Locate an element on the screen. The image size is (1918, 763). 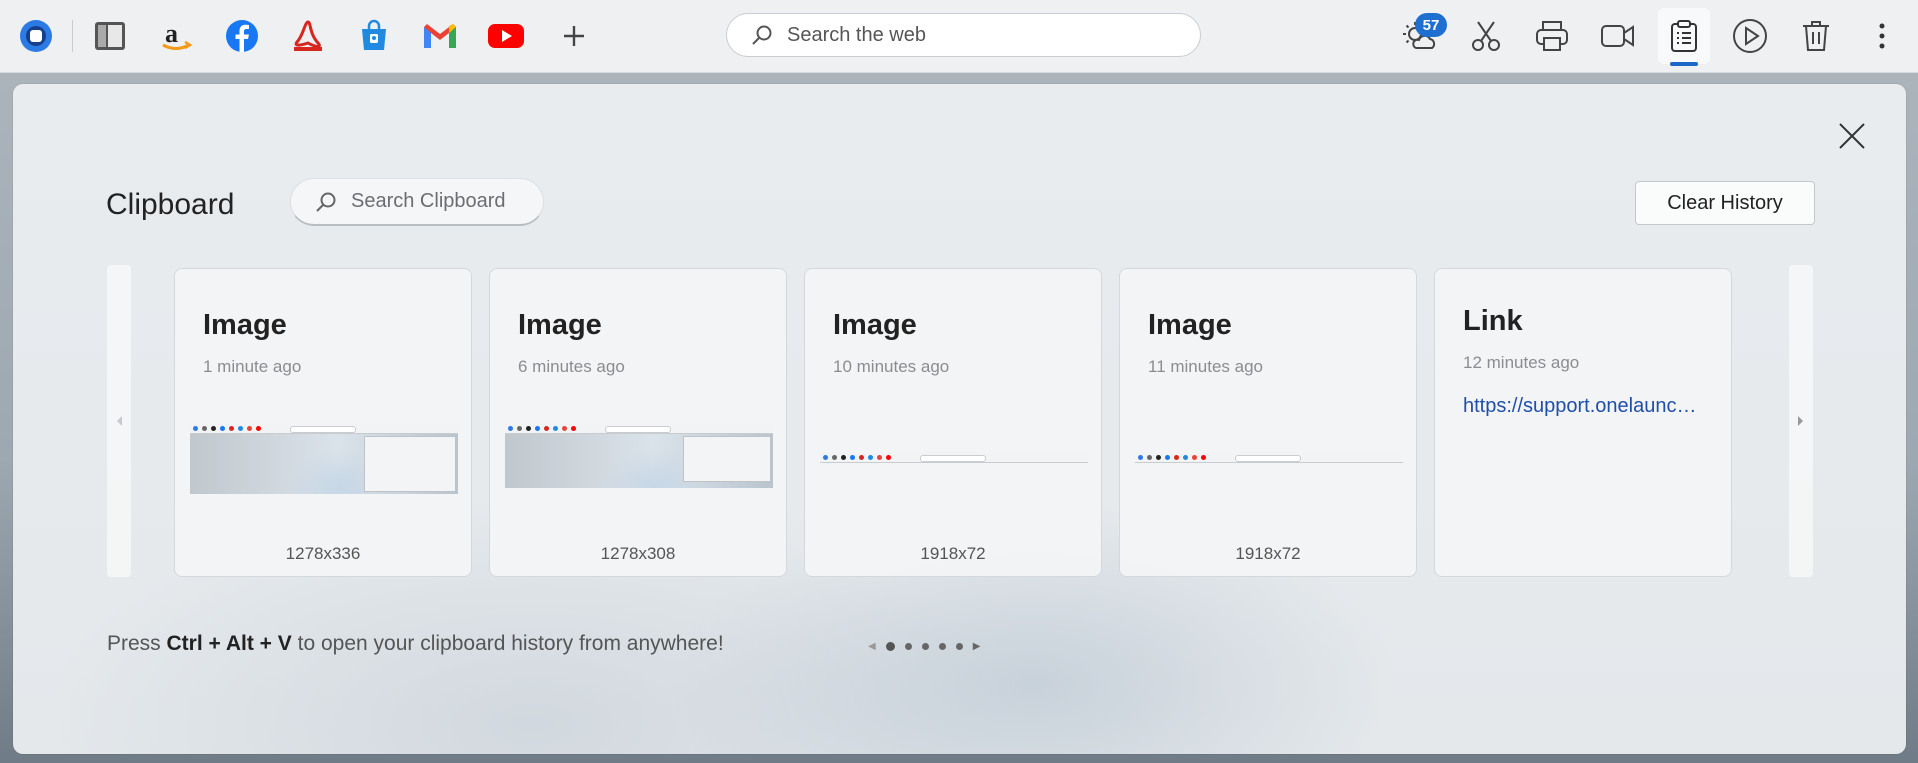
chevron-left-icon is located at coordinates (119, 421).